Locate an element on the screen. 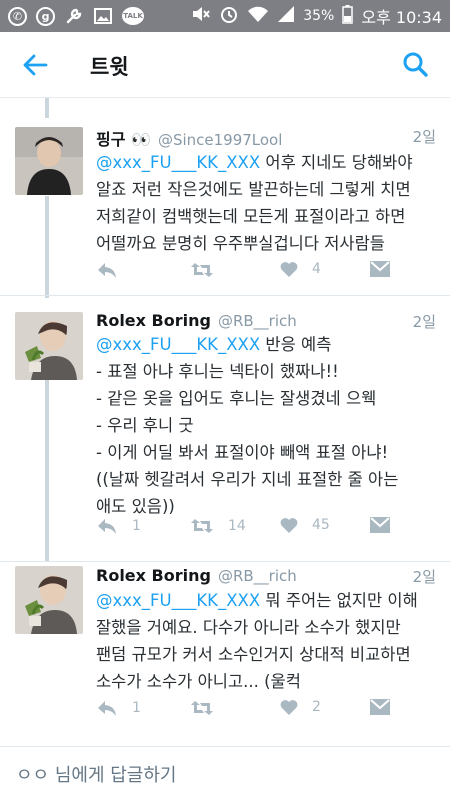 The image size is (450, 800). notification-icons: ✆ g TALK is located at coordinates (72, 16).